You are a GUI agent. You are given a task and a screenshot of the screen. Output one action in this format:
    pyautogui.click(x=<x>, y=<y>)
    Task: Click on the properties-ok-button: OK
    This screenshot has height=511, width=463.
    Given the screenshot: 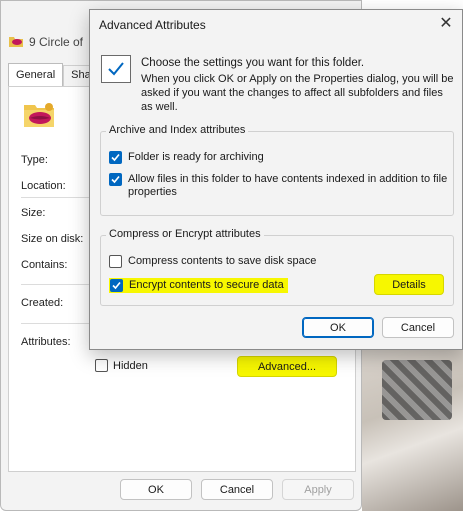 What is the action you would take?
    pyautogui.click(x=156, y=489)
    